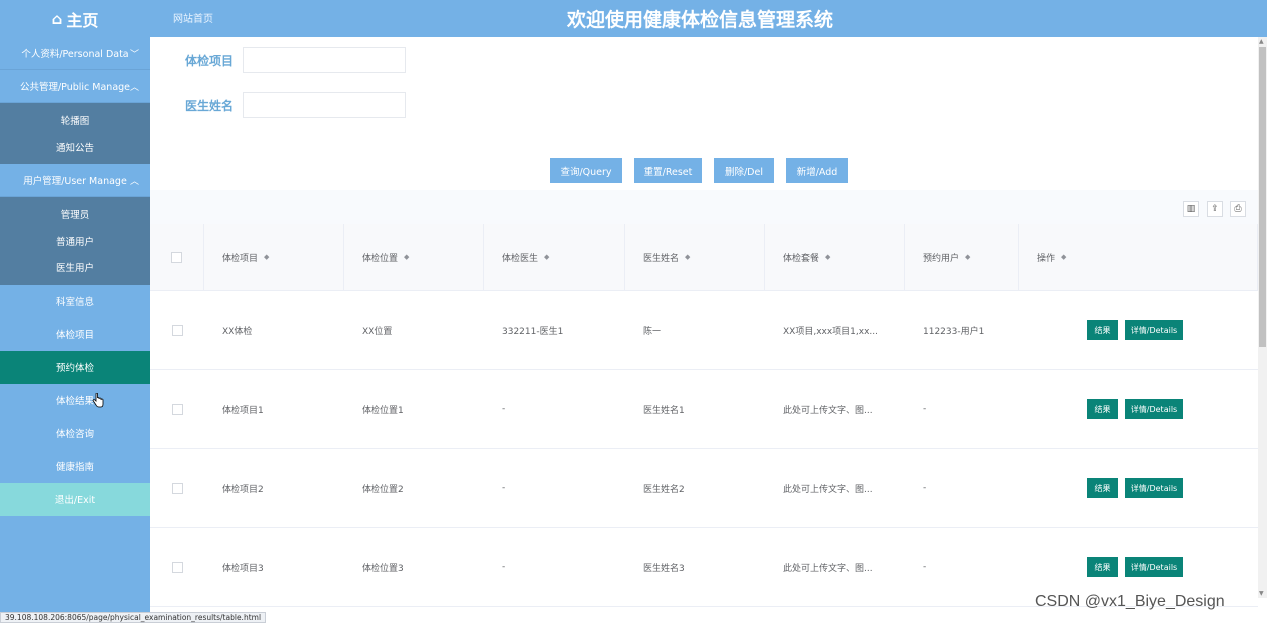  What do you see at coordinates (75, 466) in the screenshot?
I see `sidebar-item-health-guide: 健康指南` at bounding box center [75, 466].